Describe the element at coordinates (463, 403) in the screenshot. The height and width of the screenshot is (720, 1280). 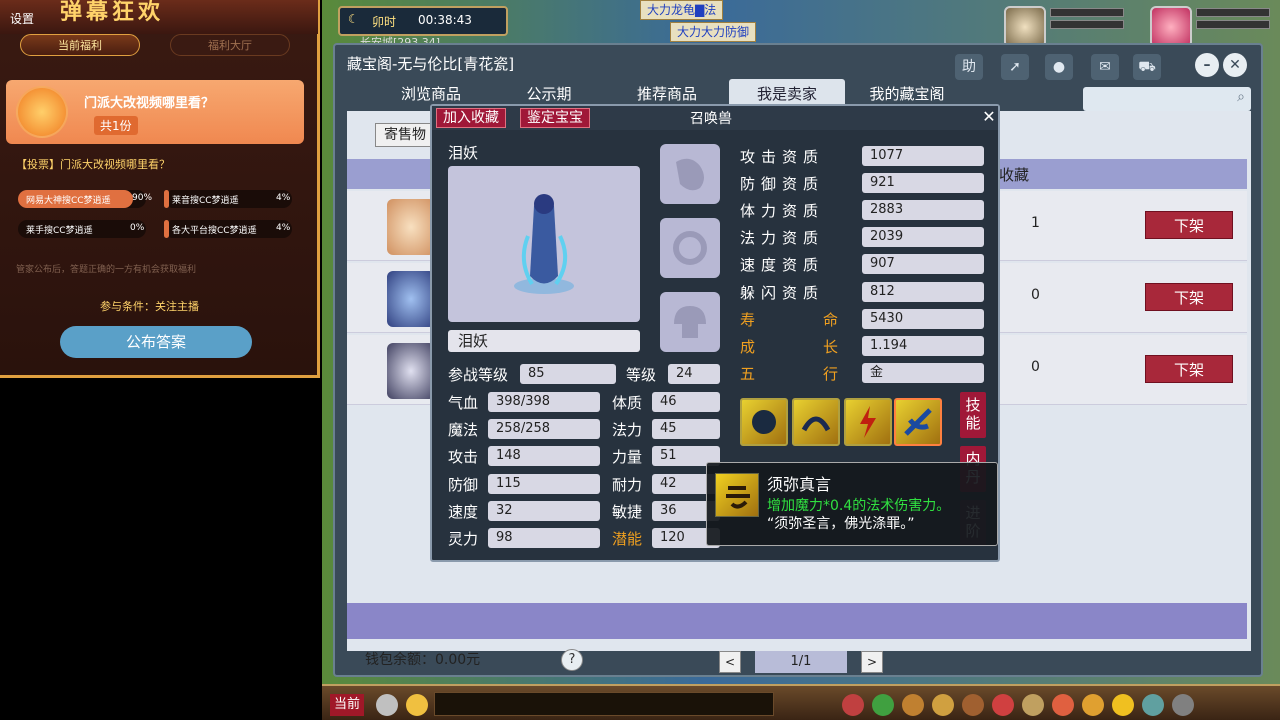
I see `stat-label: 气血` at that location.